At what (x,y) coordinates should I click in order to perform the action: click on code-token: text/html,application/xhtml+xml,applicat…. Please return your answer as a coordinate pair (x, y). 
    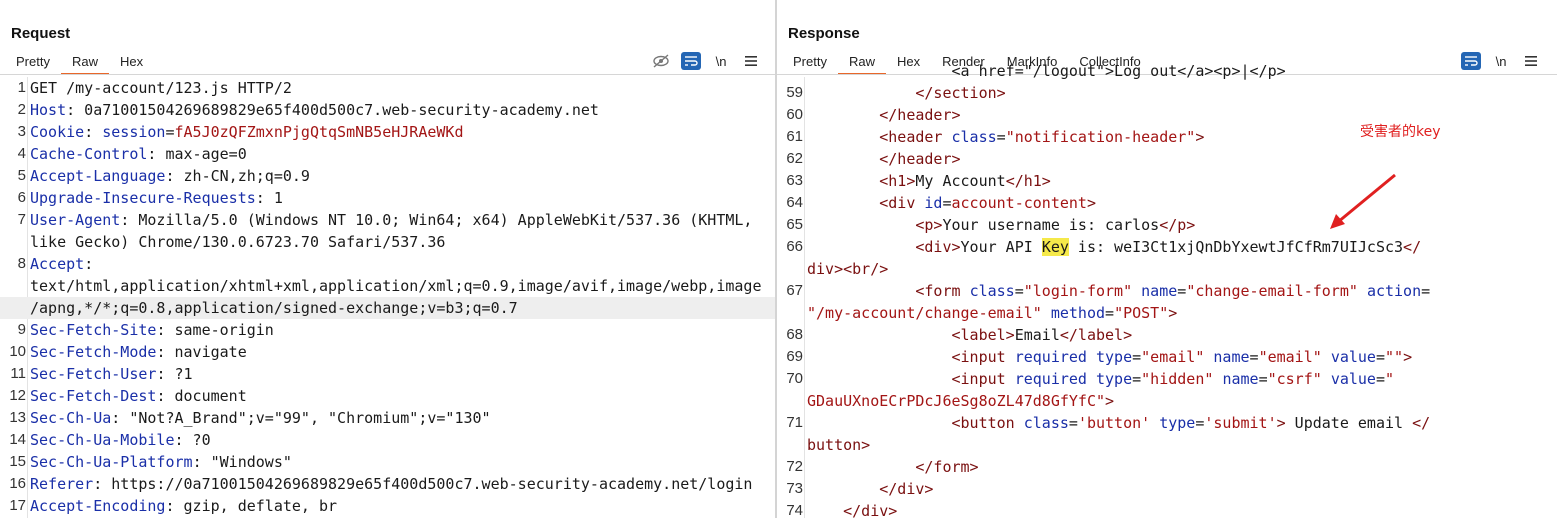
    Looking at the image, I should click on (396, 286).